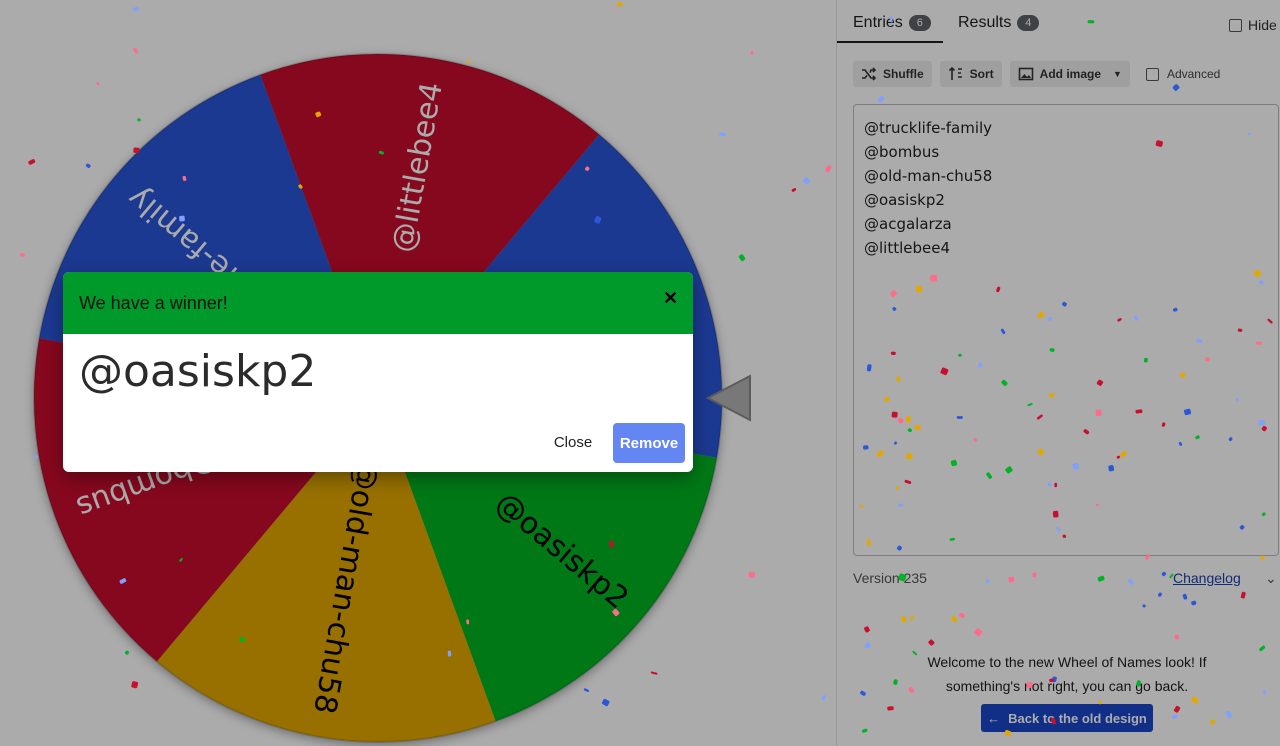 Image resolution: width=1280 pixels, height=746 pixels. I want to click on close-icon: ✕, so click(670, 298).